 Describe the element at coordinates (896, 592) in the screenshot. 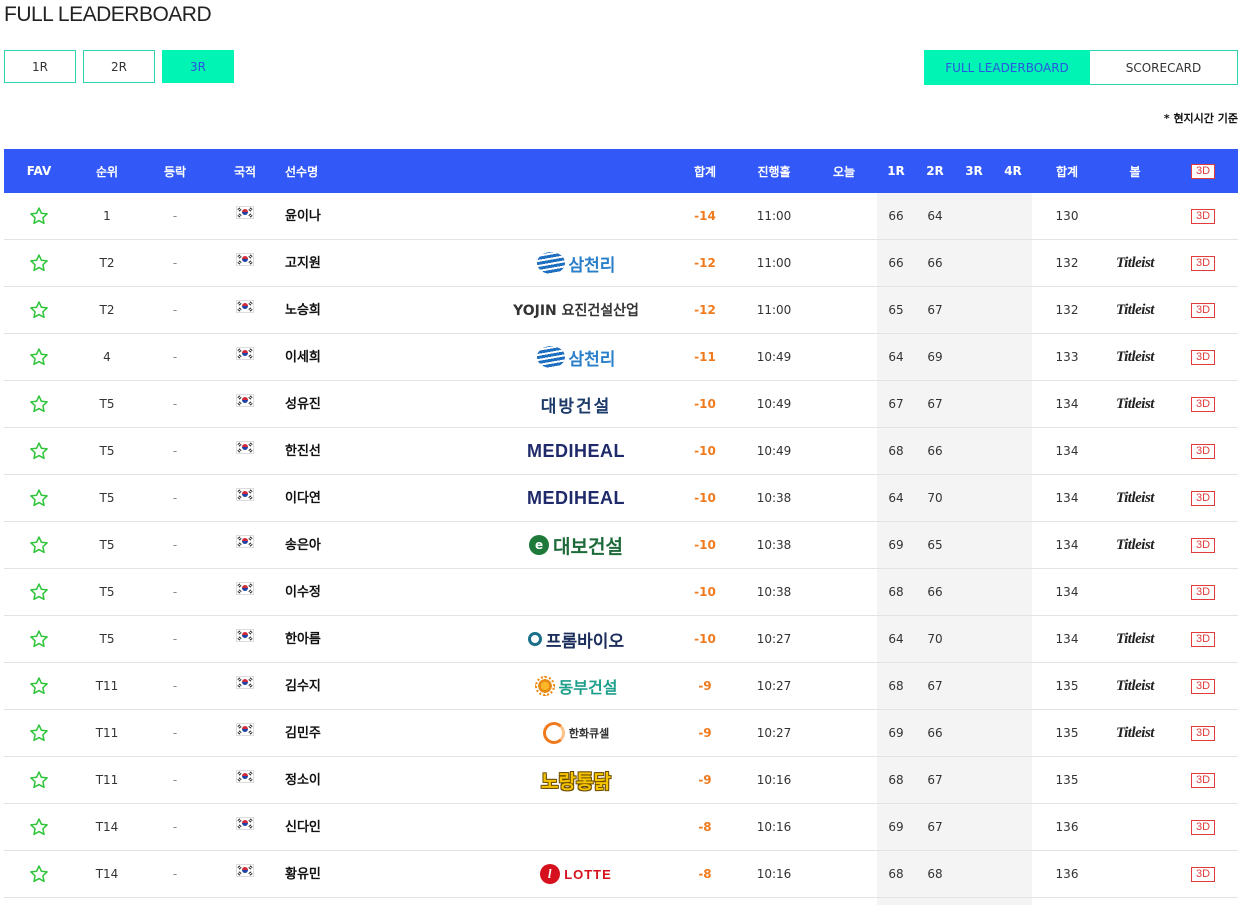

I see `r1-score-cell: 68` at that location.